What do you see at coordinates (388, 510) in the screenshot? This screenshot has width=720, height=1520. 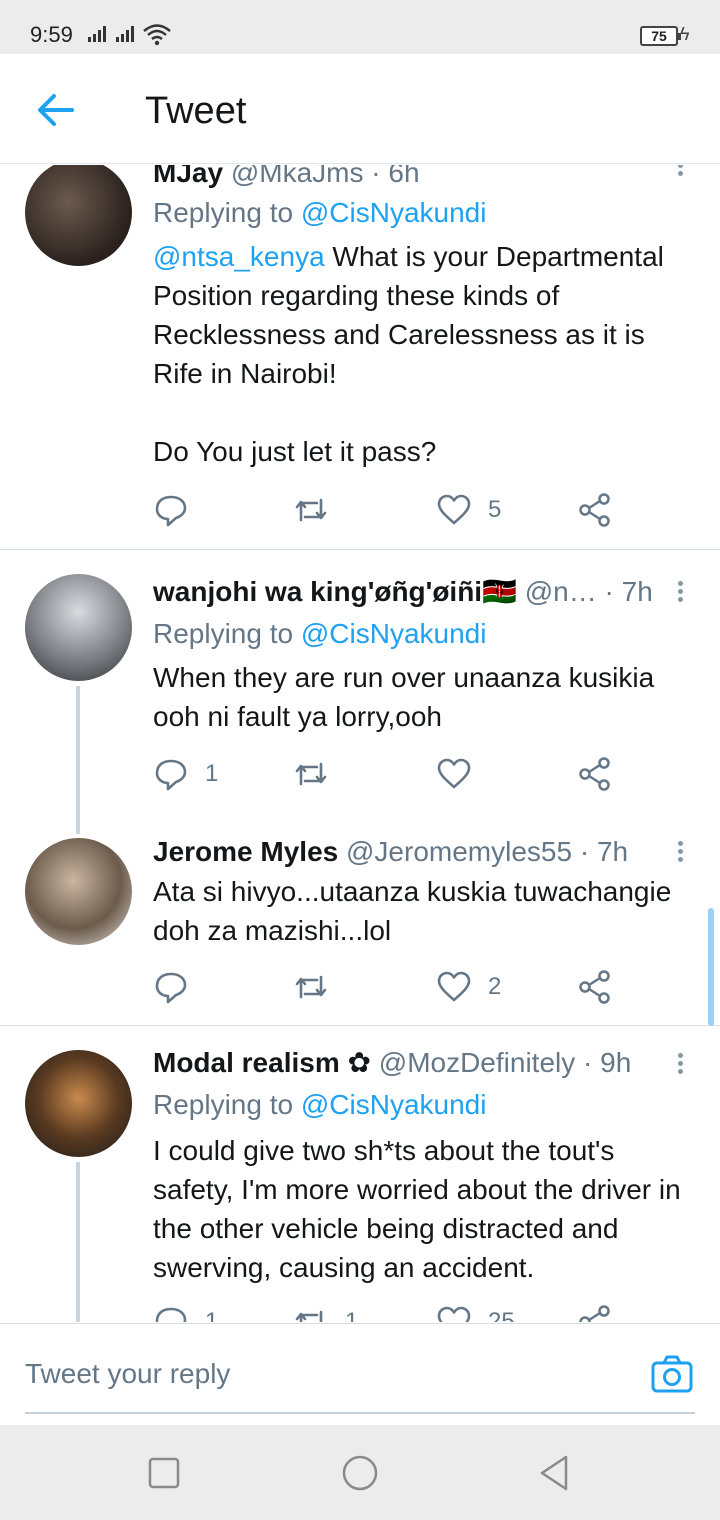 I see `tweet-actions: 5` at bounding box center [388, 510].